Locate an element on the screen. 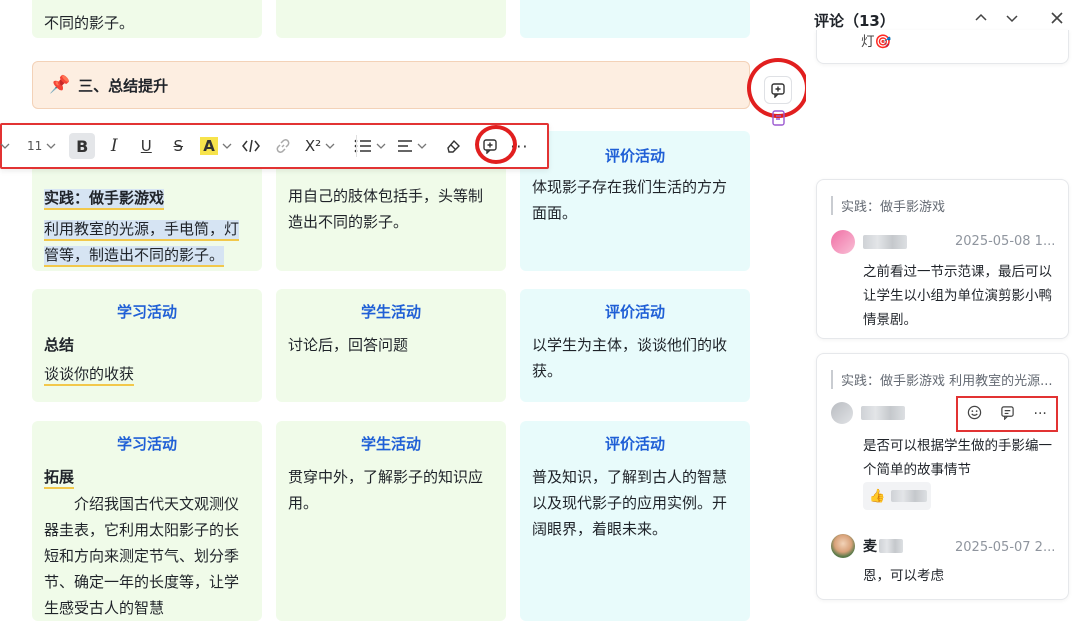  format-toolbar: 11 B I U S A X² ··· is located at coordinates (274, 146).